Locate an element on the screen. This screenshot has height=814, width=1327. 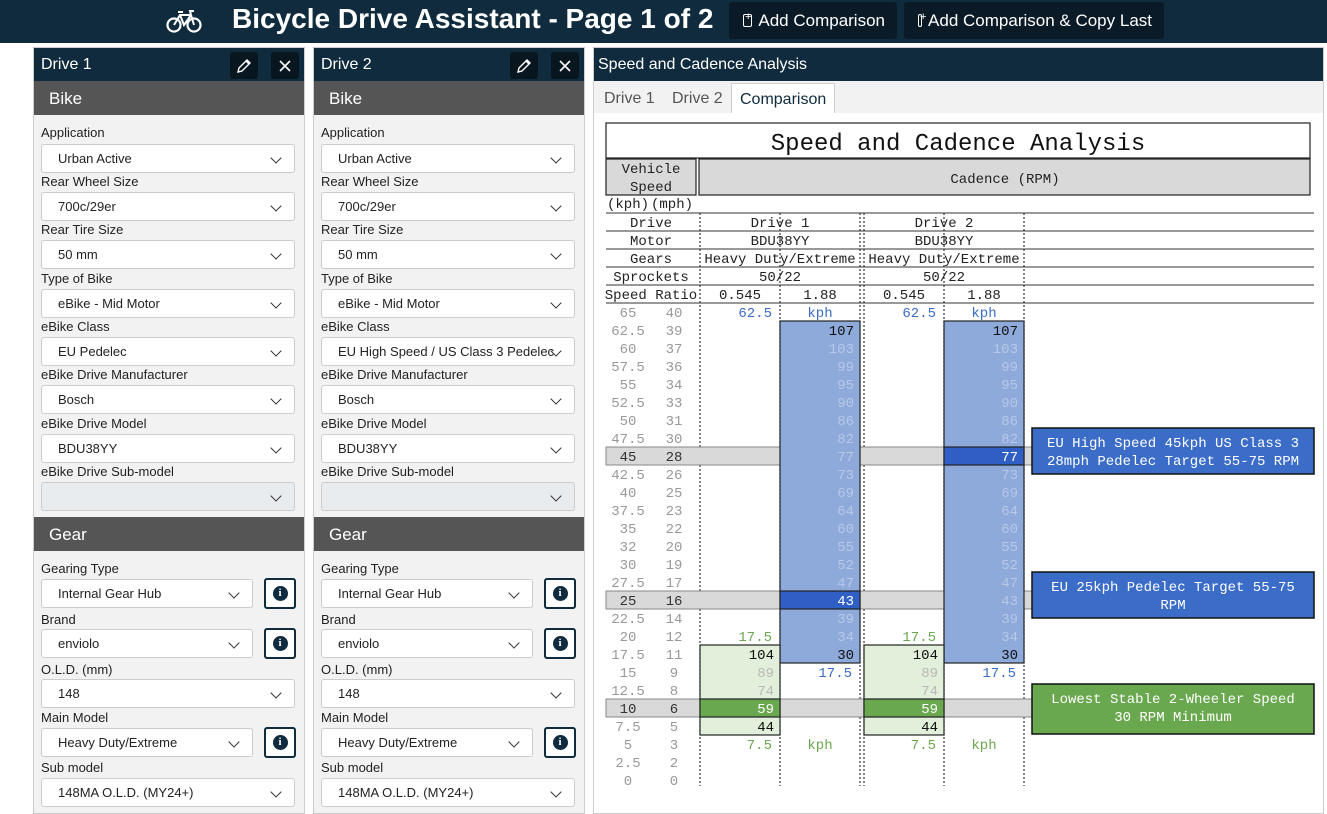
row-label: Motor is located at coordinates (651, 242).